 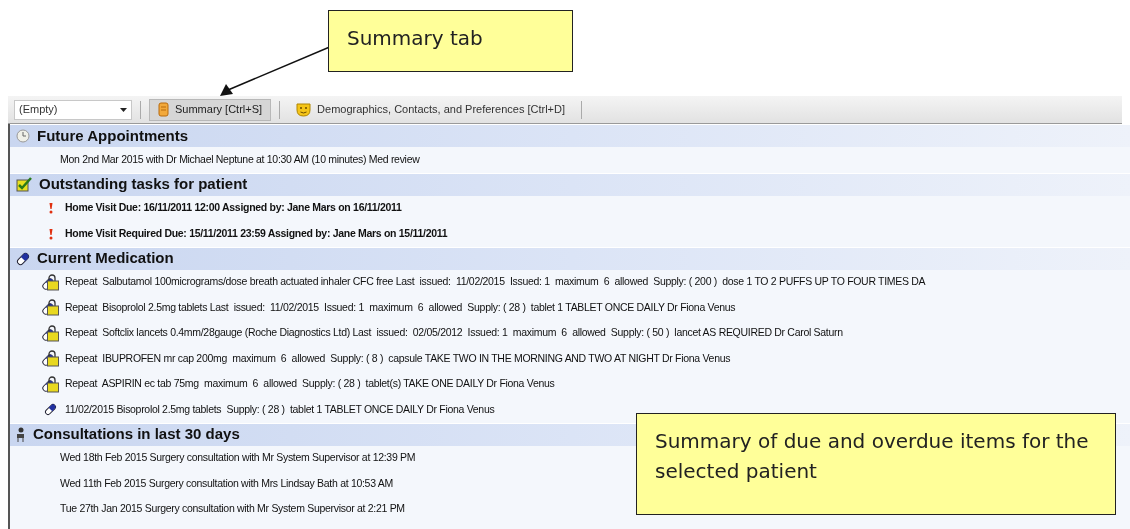 What do you see at coordinates (240, 159) in the screenshot?
I see `list-item-text: Mon 2nd Mar 2015 with Dr Michael Neptune at 10:30 AM (10 minutes) Med review` at bounding box center [240, 159].